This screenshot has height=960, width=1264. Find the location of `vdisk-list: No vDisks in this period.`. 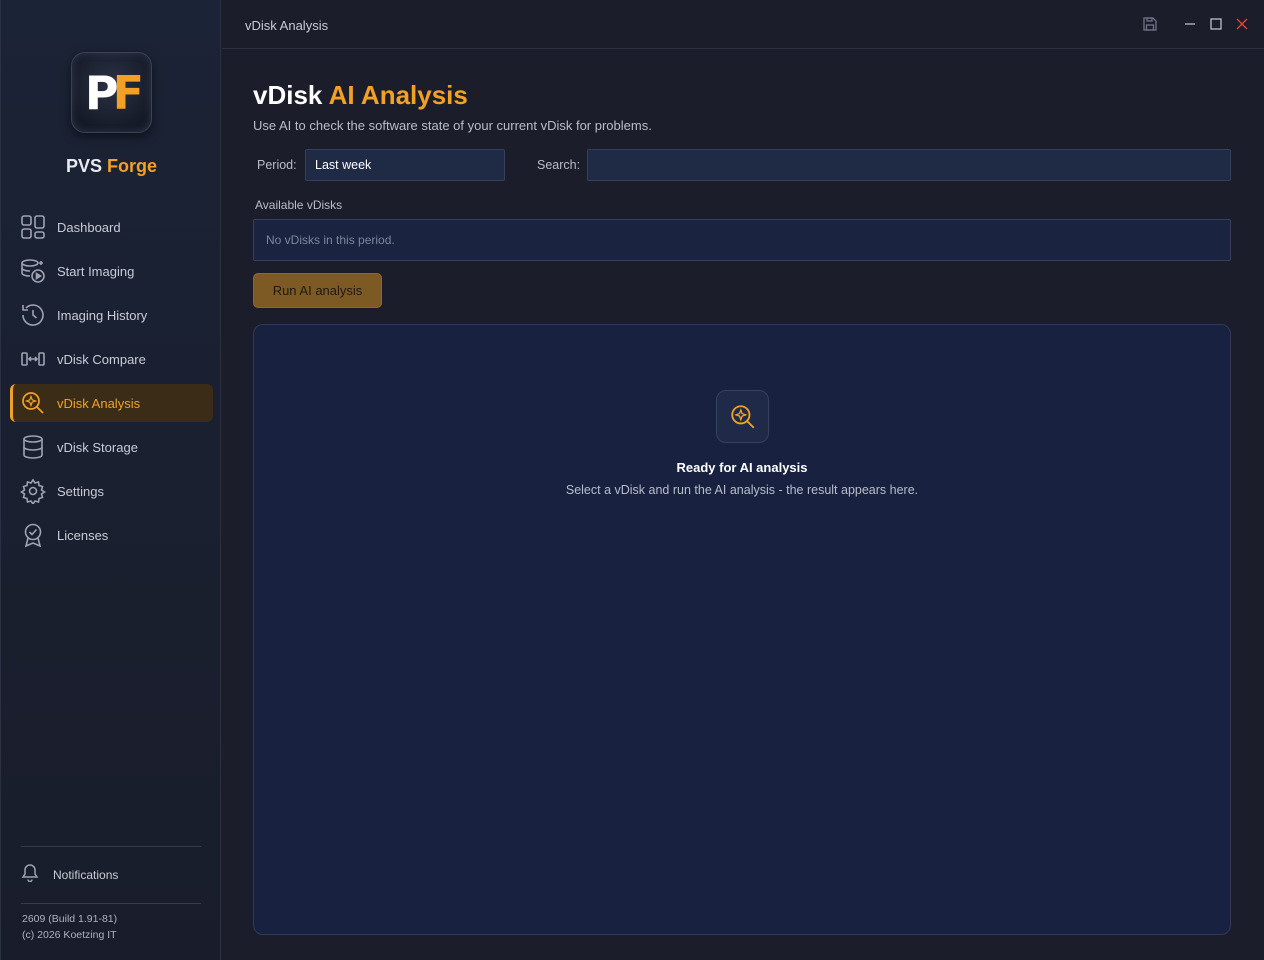

vdisk-list: No vDisks in this period. is located at coordinates (742, 240).